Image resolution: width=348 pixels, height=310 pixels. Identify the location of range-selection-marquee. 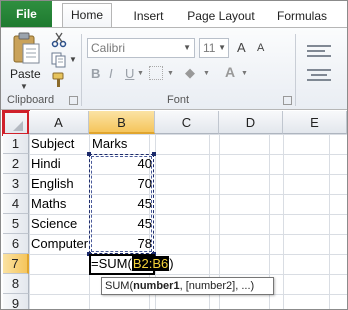
(121, 204).